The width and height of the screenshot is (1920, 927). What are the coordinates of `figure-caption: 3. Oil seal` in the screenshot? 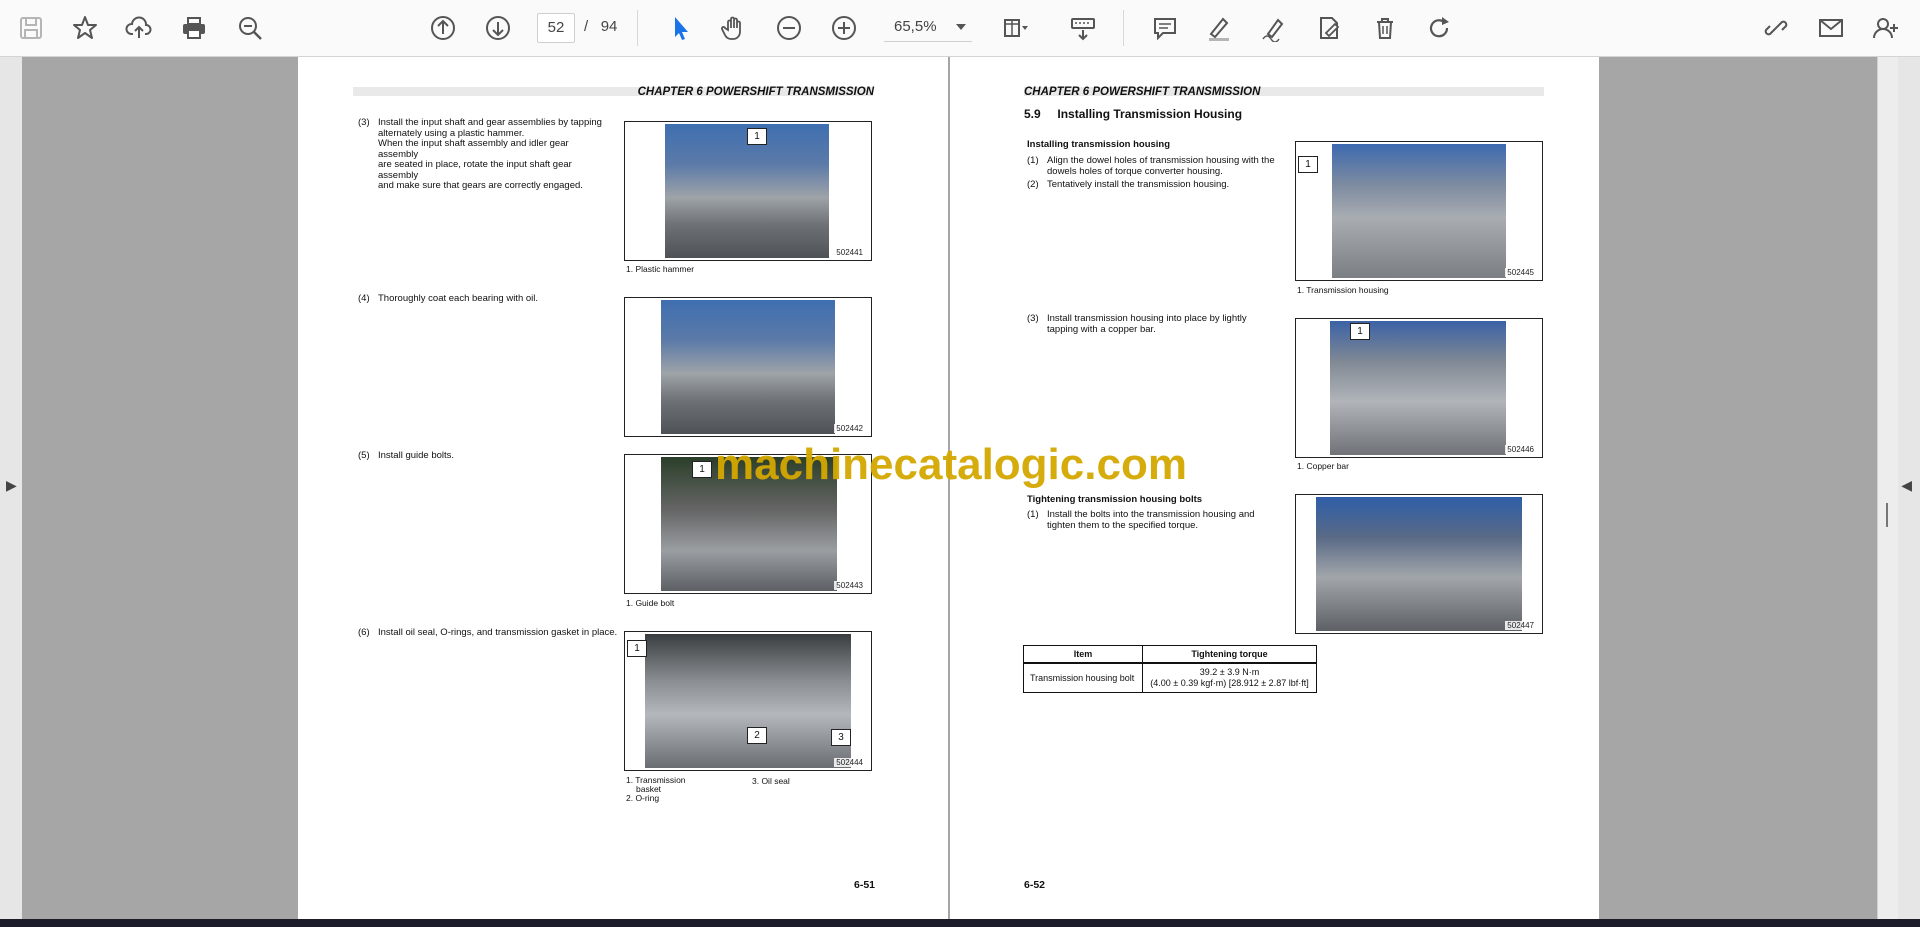 It's located at (771, 781).